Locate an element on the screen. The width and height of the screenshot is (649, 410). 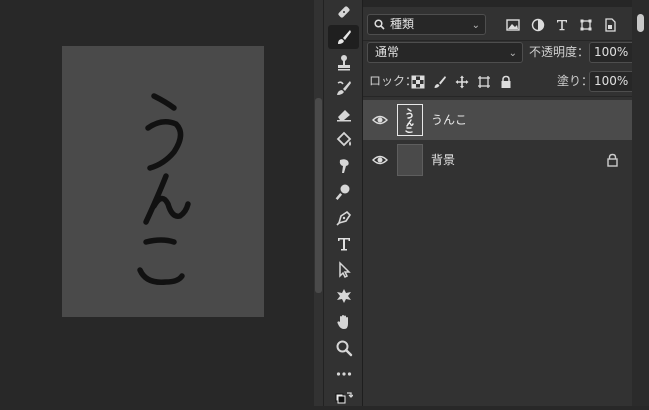
panel-top-bar is located at coordinates (506, 3).